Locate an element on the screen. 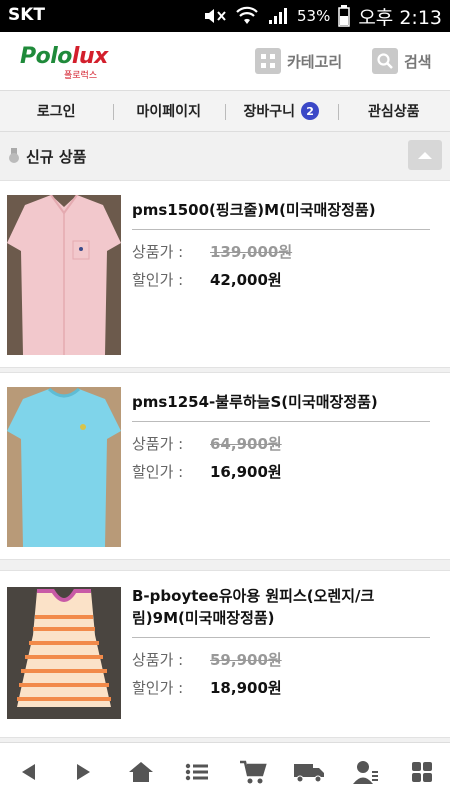 This screenshot has height=800, width=450. sale-price: 42,000원 is located at coordinates (246, 280).